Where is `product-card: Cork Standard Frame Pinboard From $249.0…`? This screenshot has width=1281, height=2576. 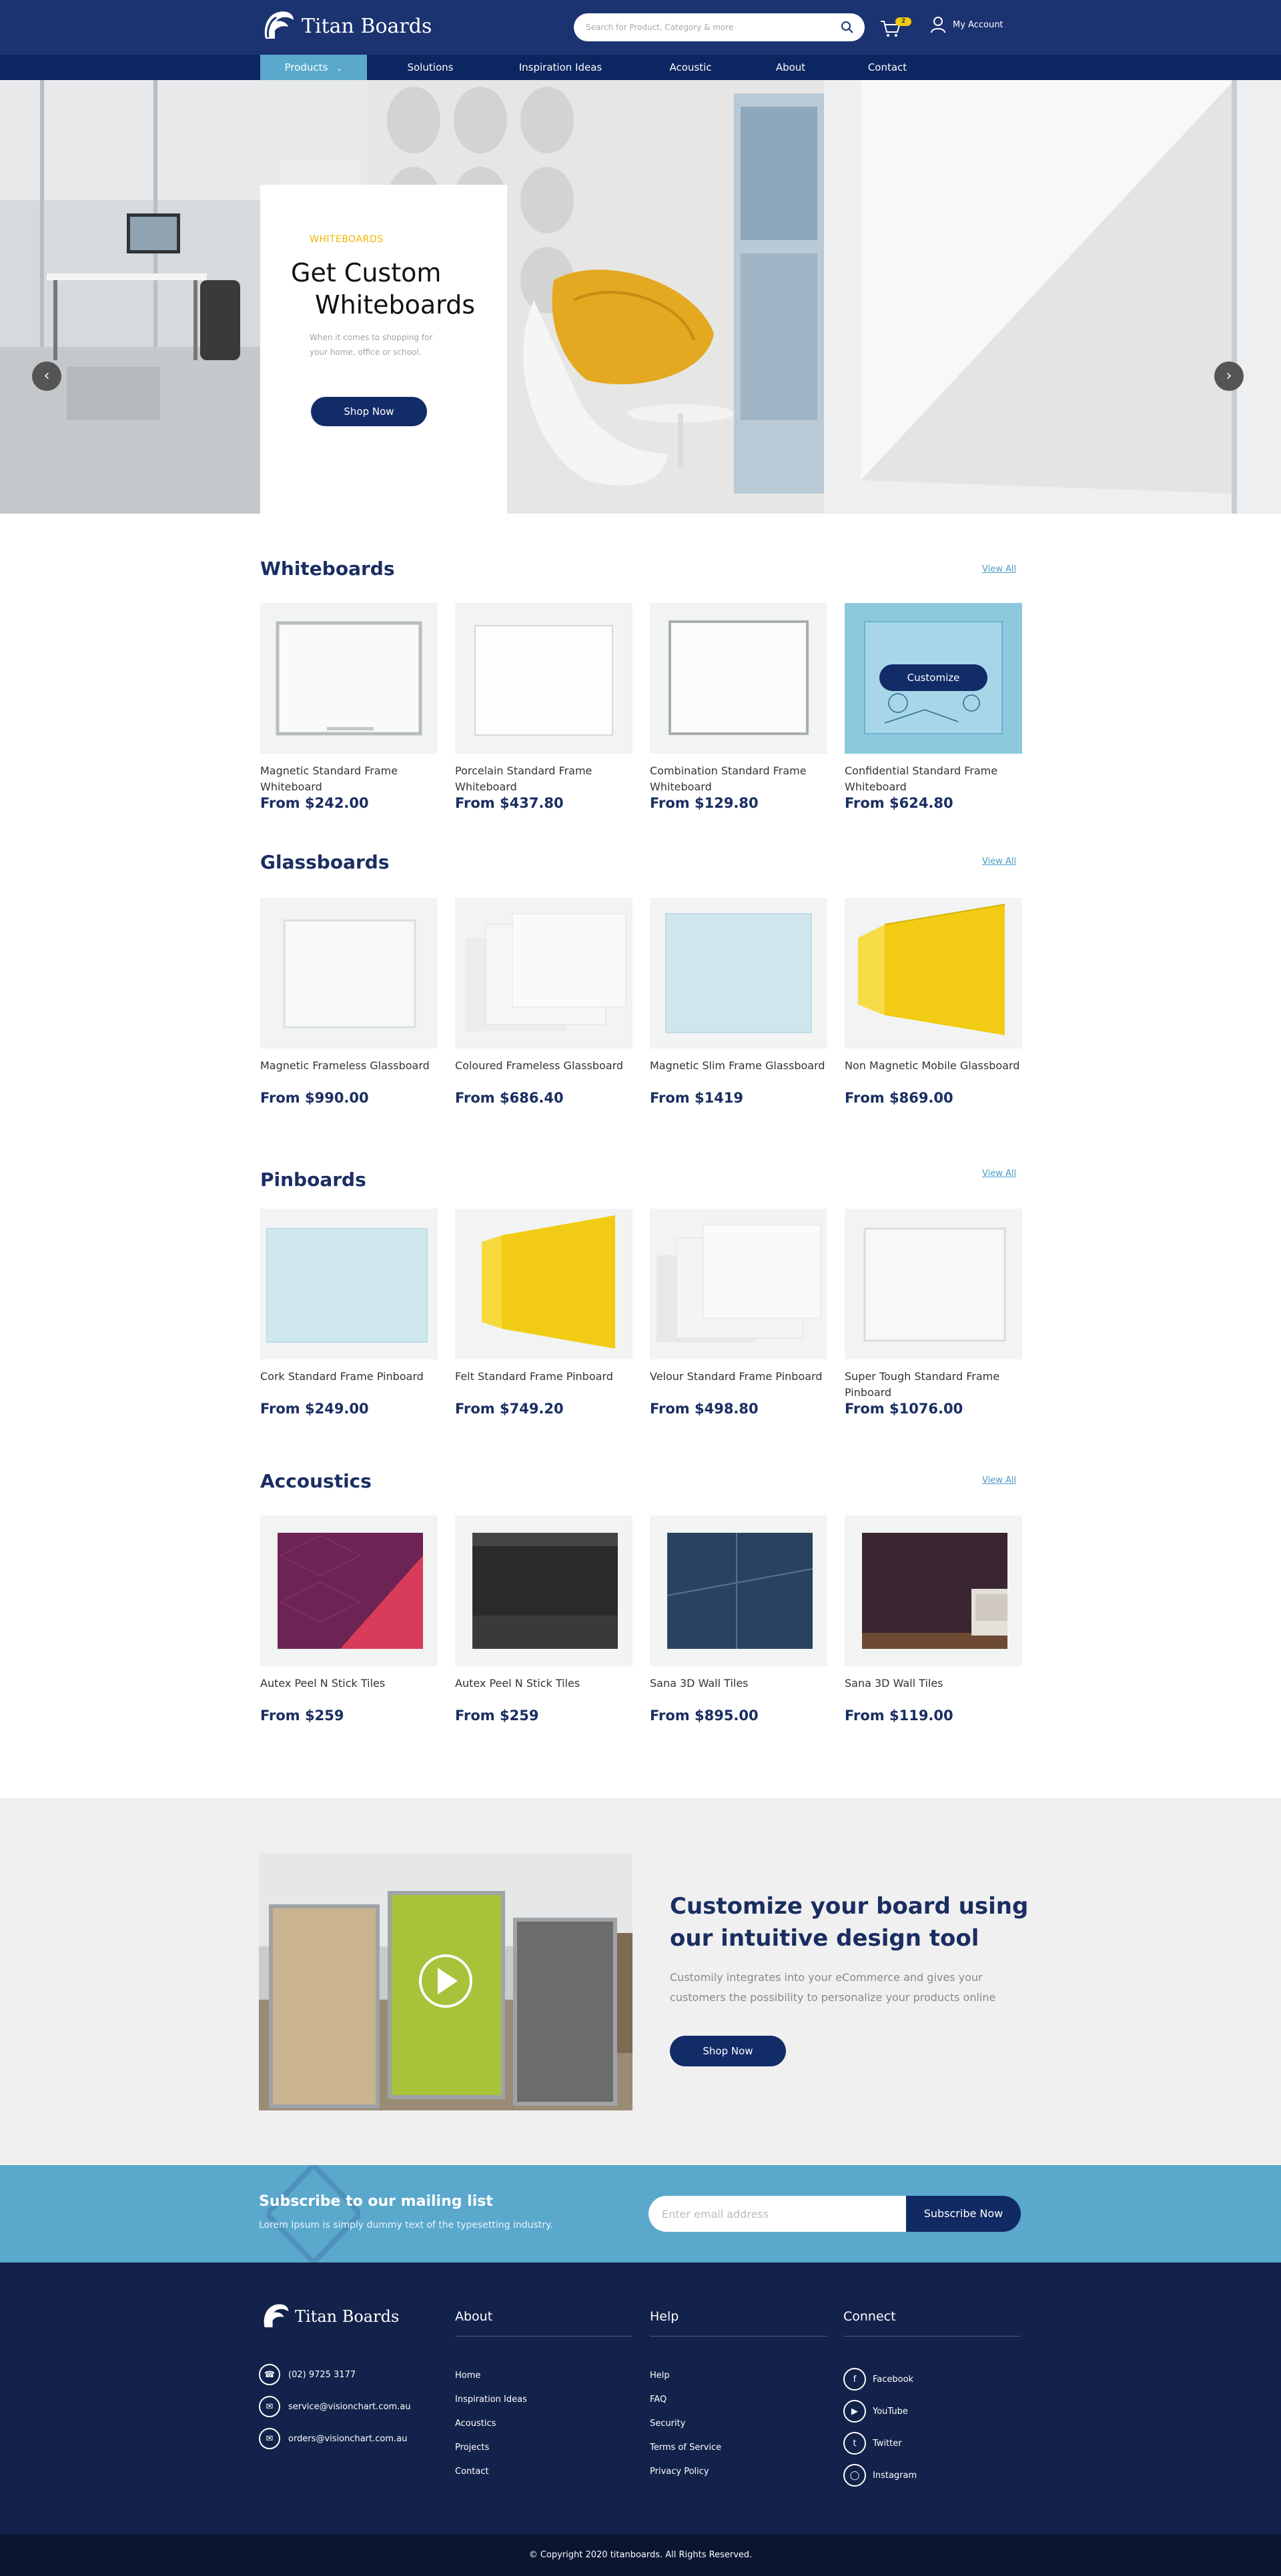 product-card: Cork Standard Frame Pinboard From $249.0… is located at coordinates (349, 1313).